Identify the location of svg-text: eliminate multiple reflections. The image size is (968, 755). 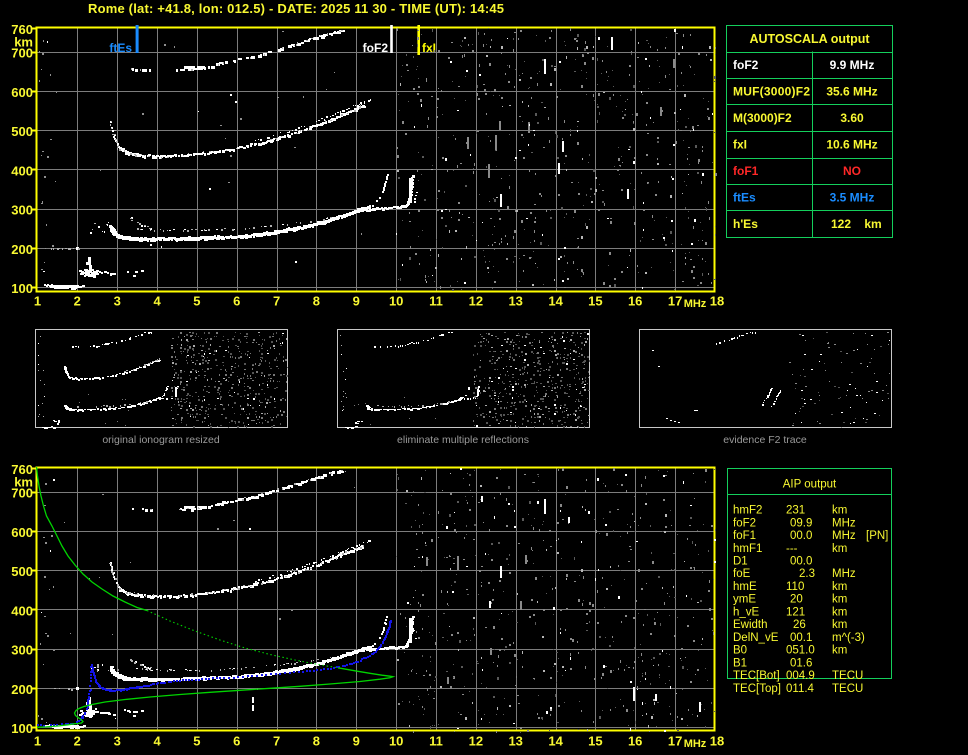
(463, 440).